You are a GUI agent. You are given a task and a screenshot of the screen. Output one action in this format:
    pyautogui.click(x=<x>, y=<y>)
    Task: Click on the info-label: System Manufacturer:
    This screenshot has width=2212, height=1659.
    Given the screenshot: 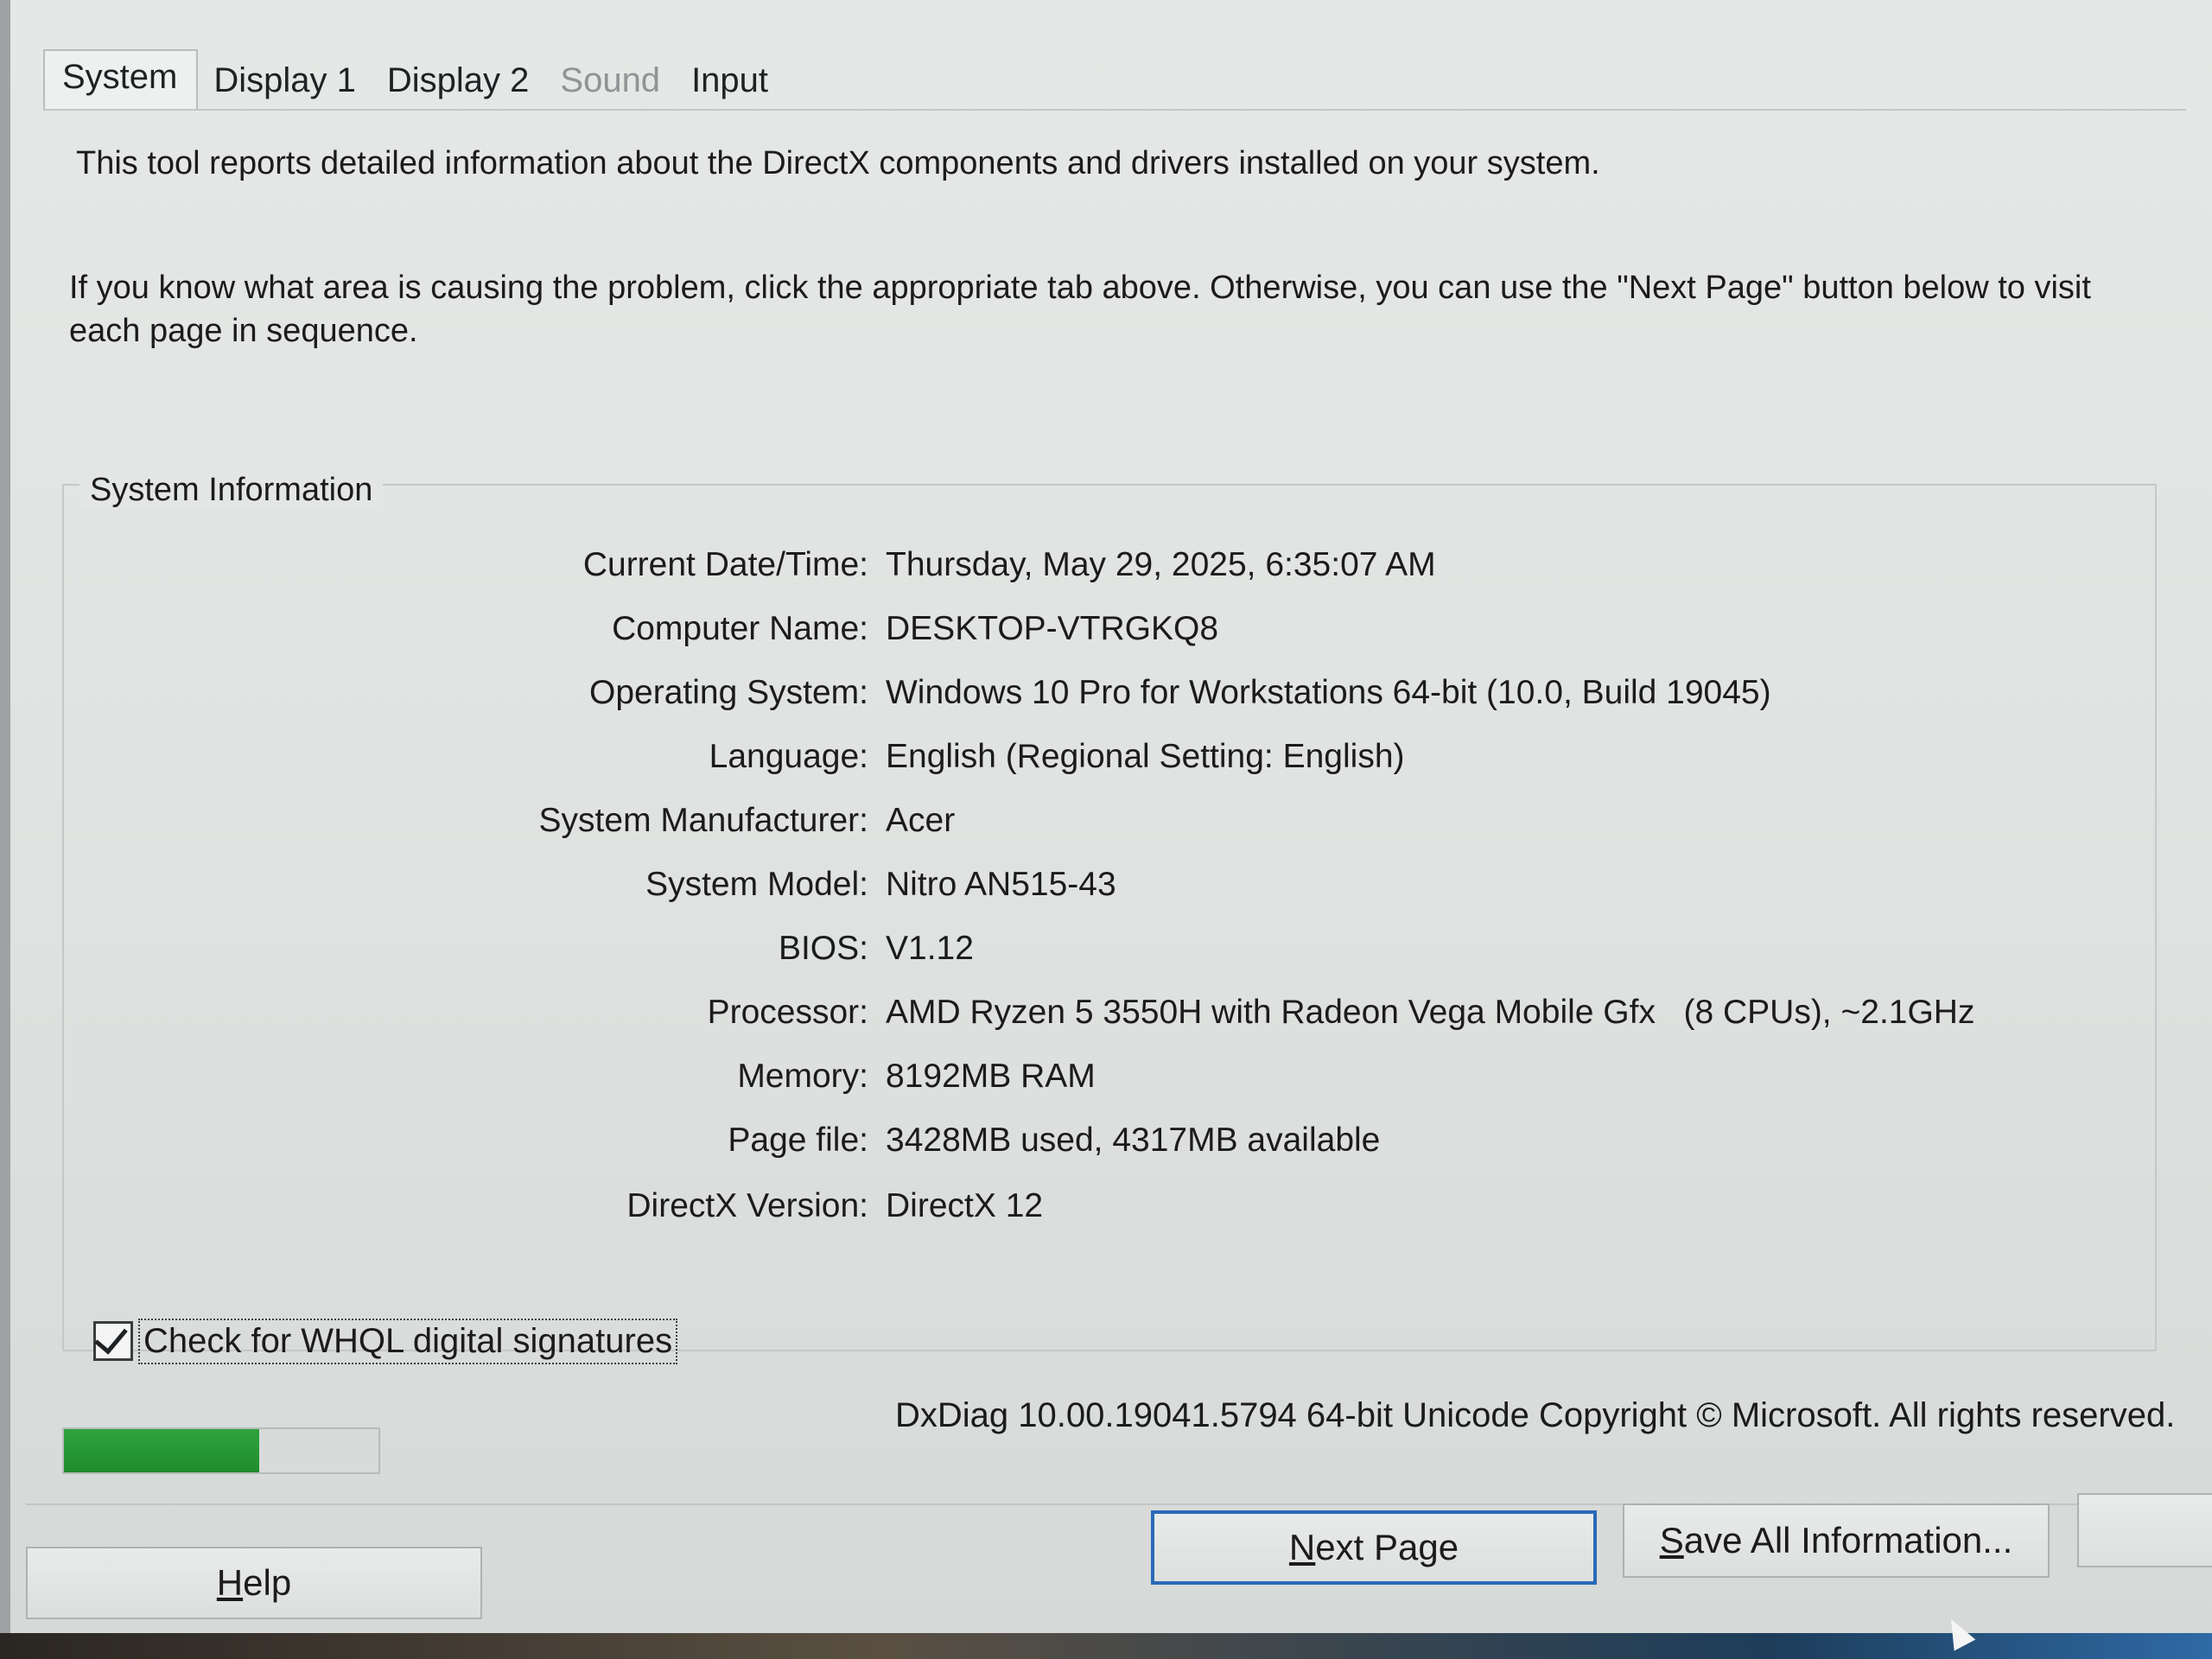 What is the action you would take?
    pyautogui.click(x=703, y=820)
    